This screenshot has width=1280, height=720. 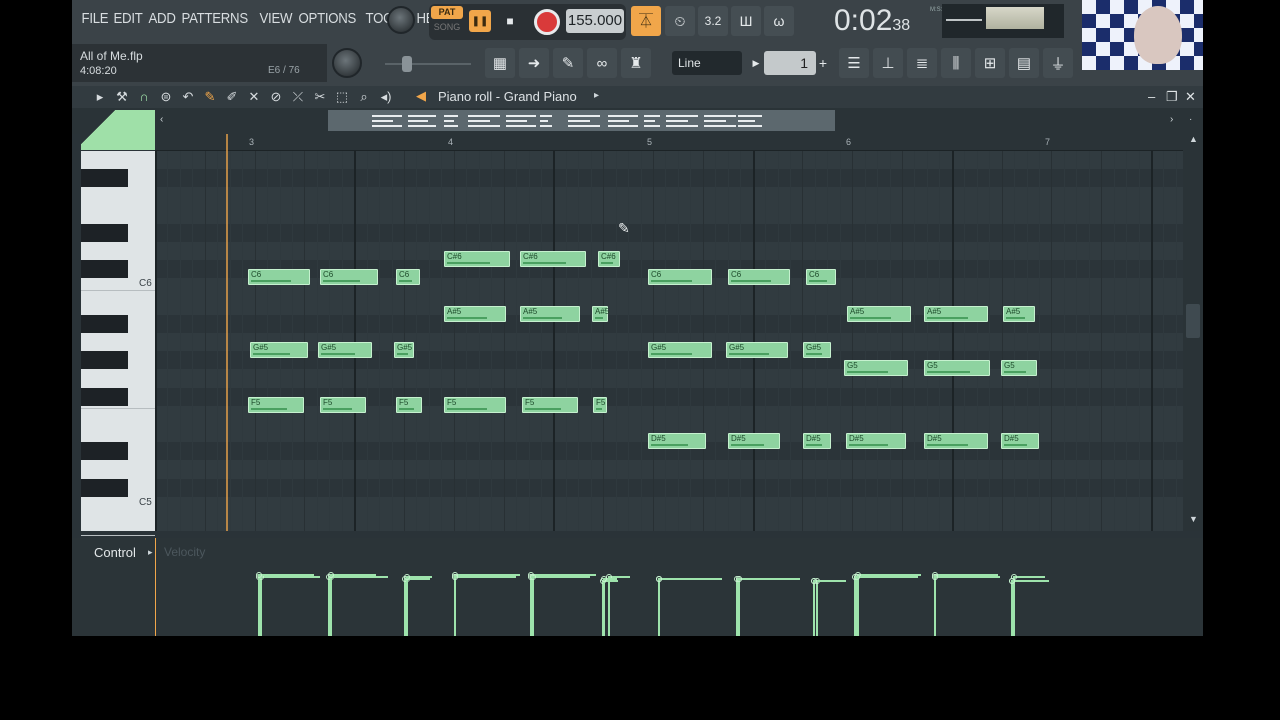 I want to click on menu-edit: EDIT, so click(x=128, y=18).